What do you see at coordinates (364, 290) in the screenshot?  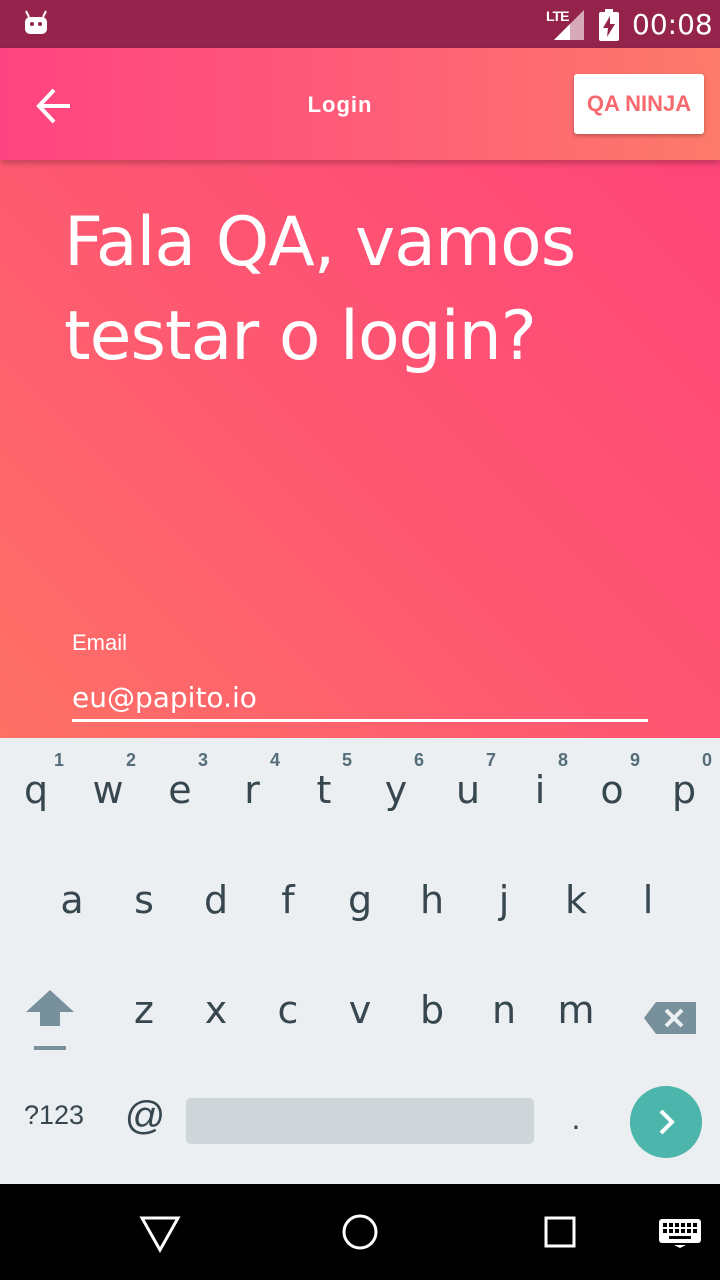 I see `page-headline: Fala QA, vamos testar o login?` at bounding box center [364, 290].